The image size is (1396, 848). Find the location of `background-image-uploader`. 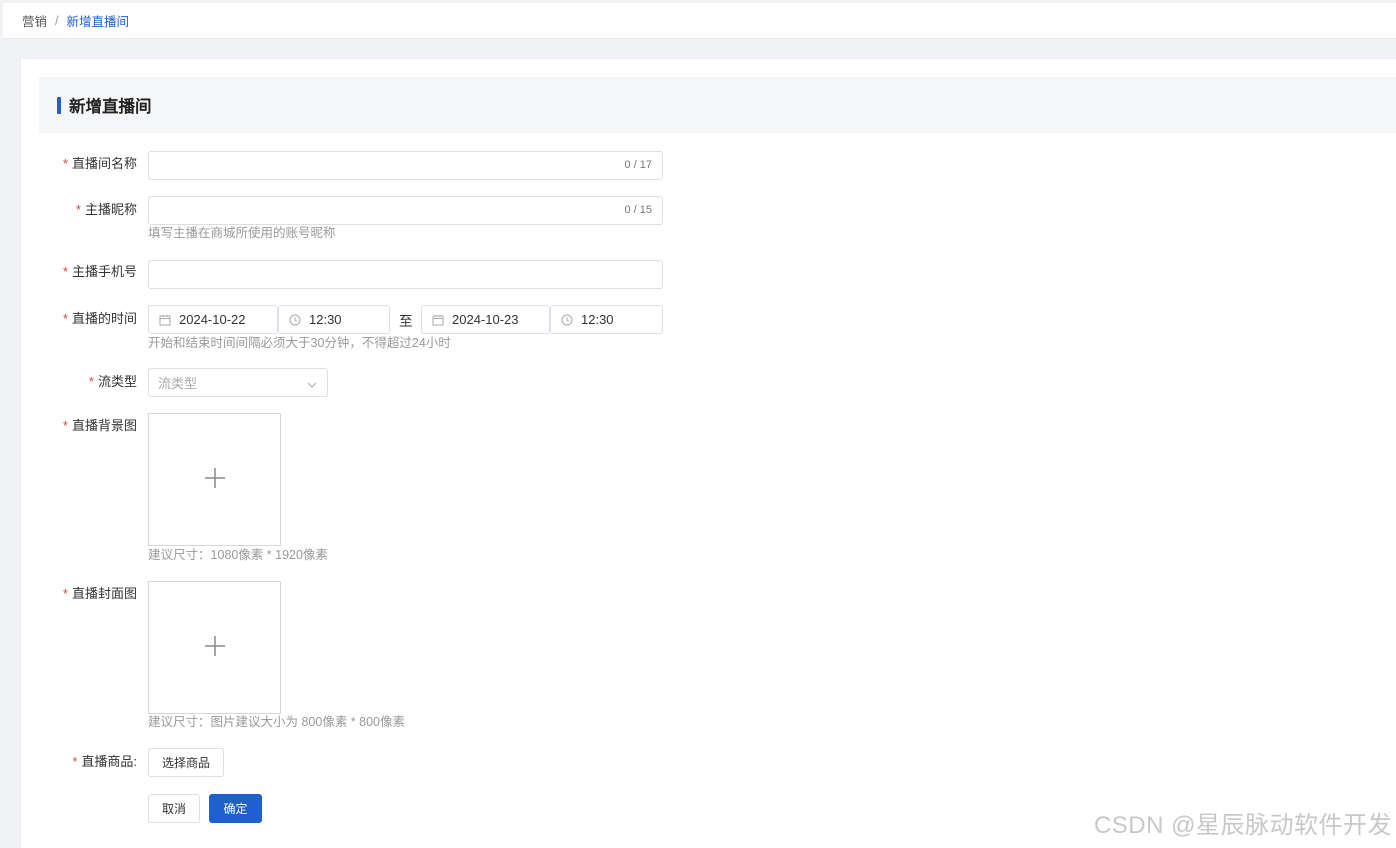

background-image-uploader is located at coordinates (214, 479).